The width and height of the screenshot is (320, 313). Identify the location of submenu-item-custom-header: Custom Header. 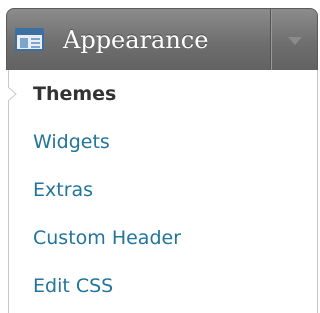
(163, 238).